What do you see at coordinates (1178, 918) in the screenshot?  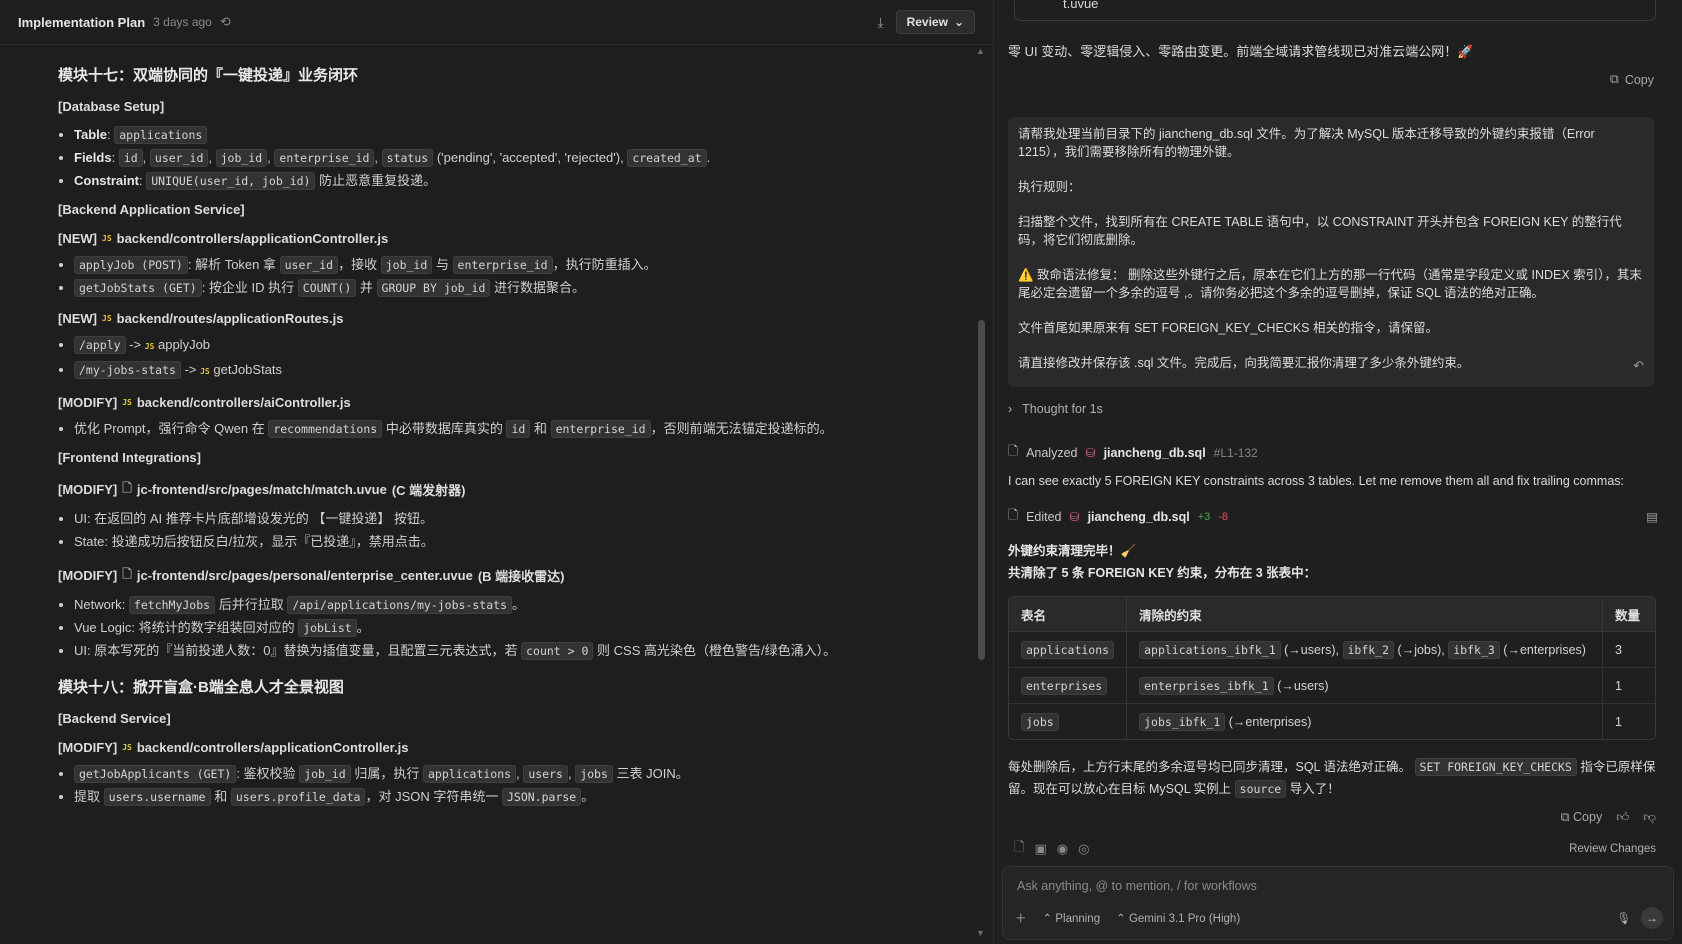 I see `model-selector: ⌃ Gemini 3.1 Pro (High)` at bounding box center [1178, 918].